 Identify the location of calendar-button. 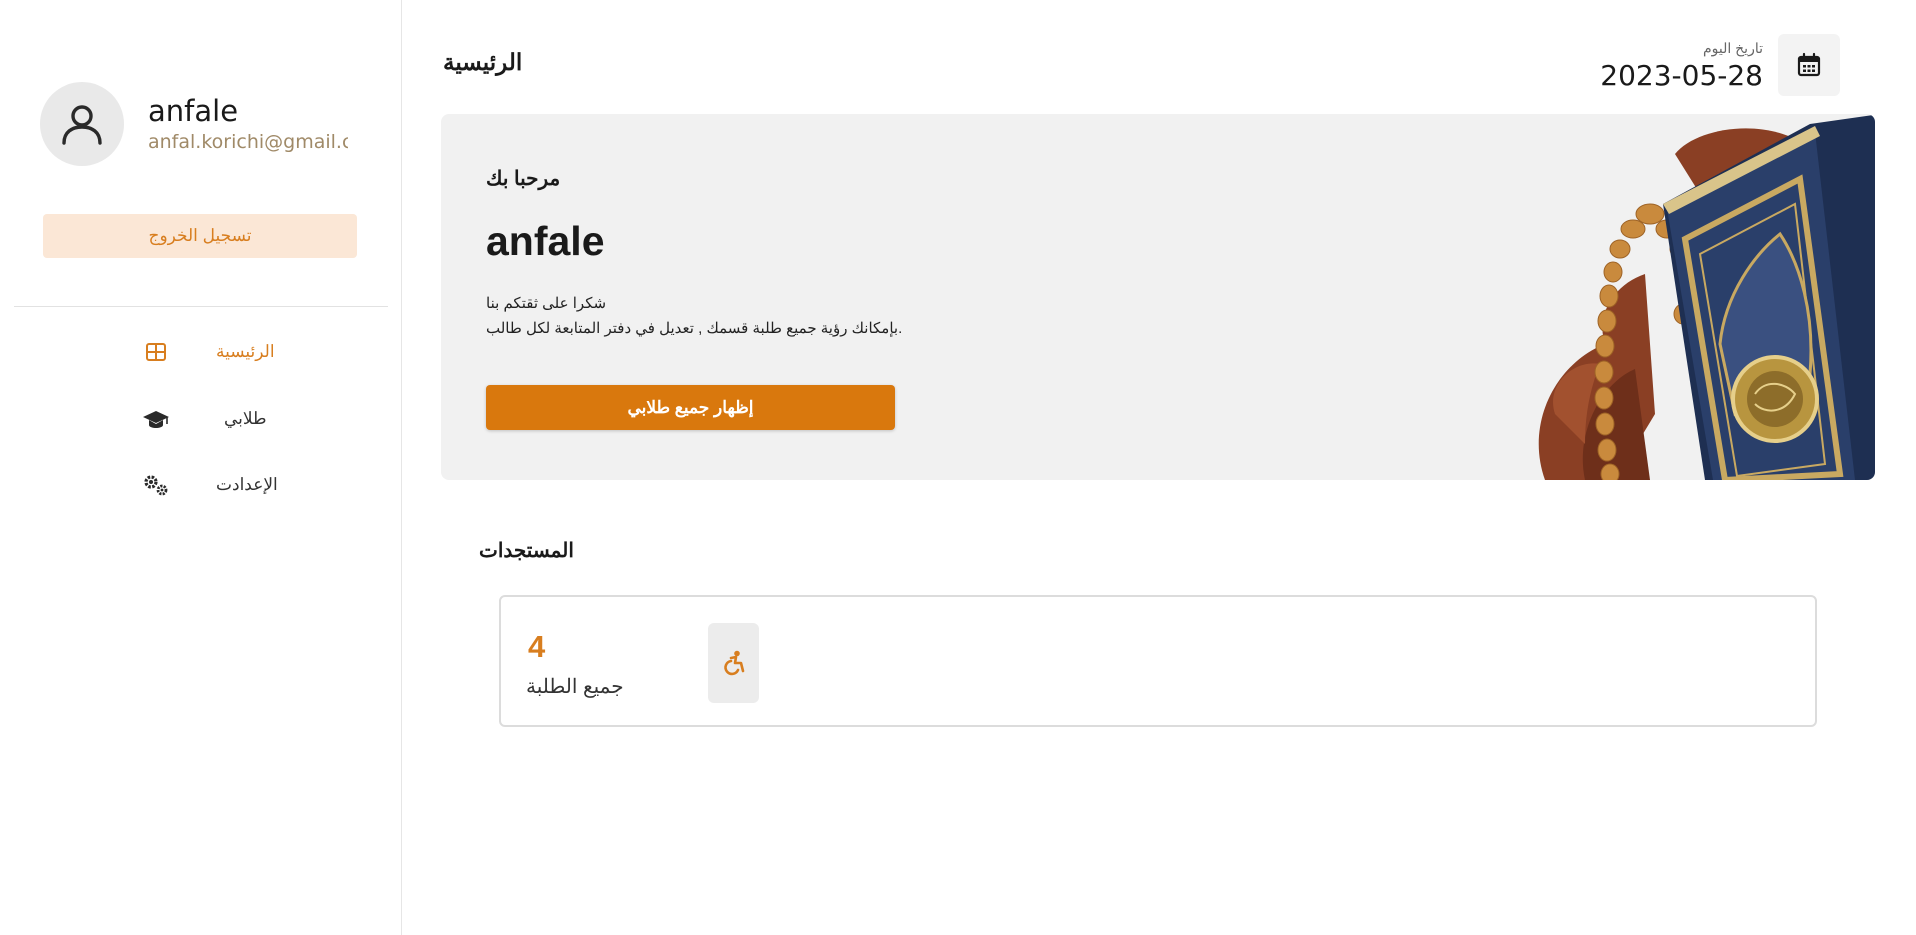
(1809, 65).